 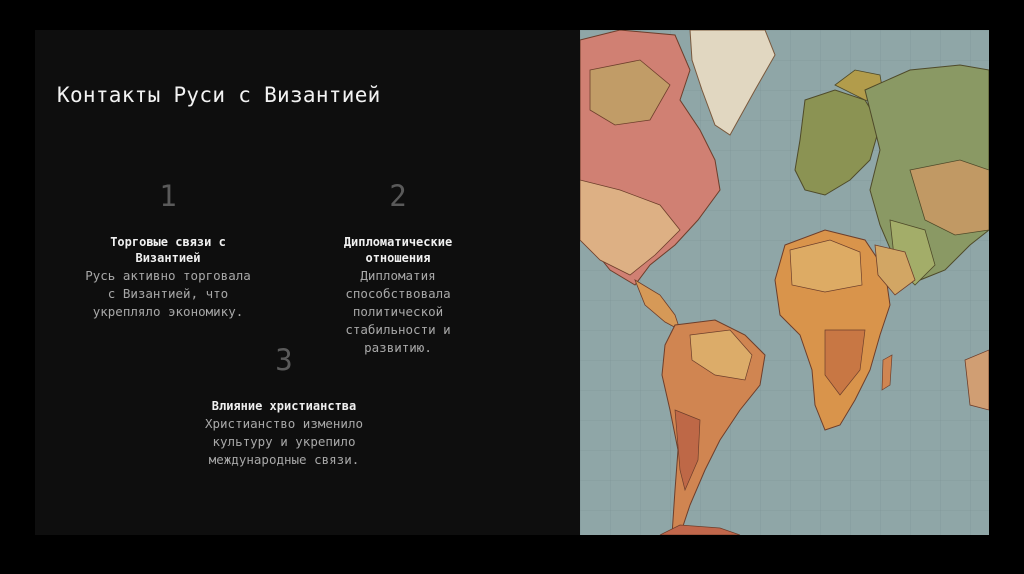 I want to click on point-number: 2, so click(x=398, y=196).